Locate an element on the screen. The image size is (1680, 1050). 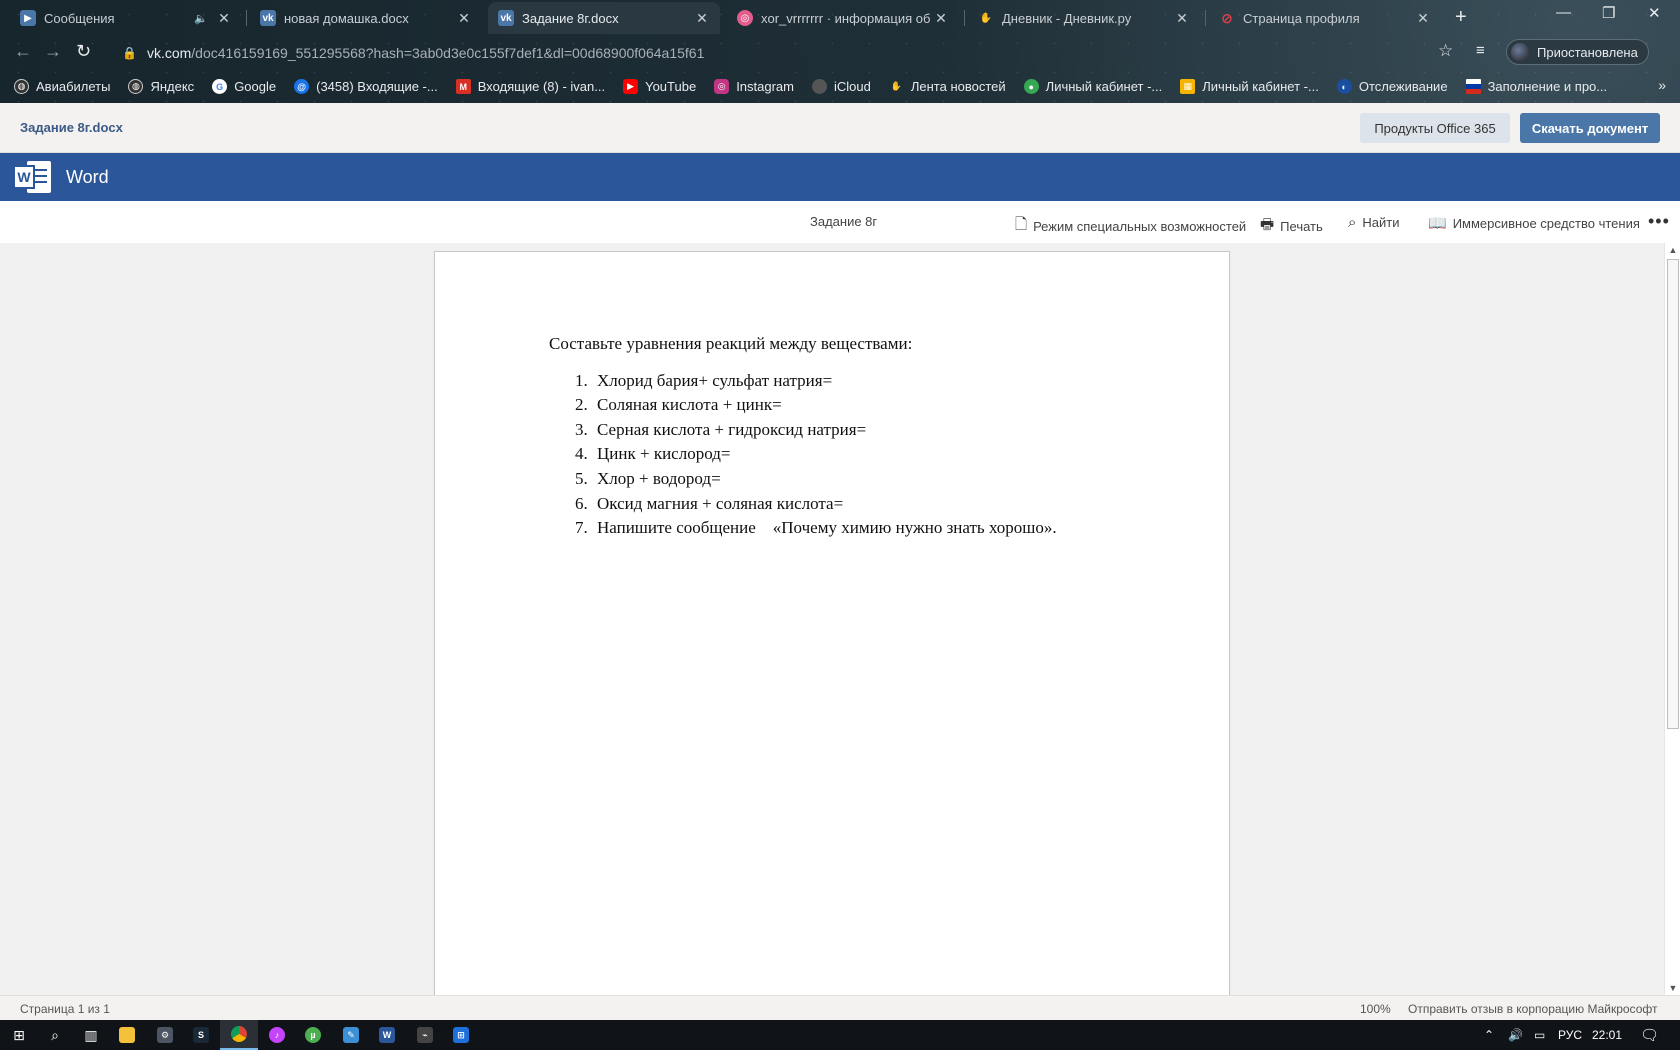
tab-messages: ▶ Сообщения 🔈 ✕ is located at coordinates (126, 18).